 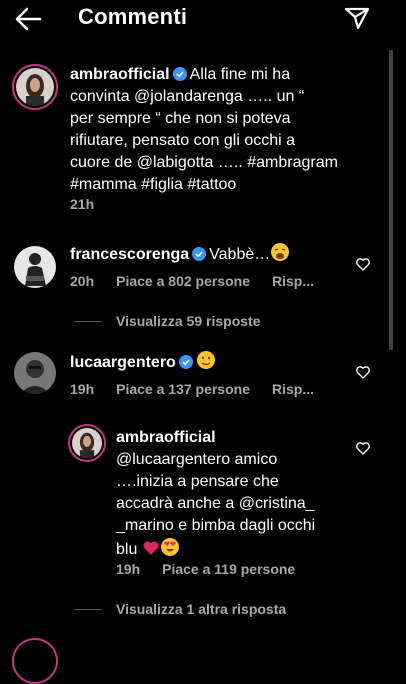 What do you see at coordinates (151, 548) in the screenshot?
I see `red-heart-emoji-icon` at bounding box center [151, 548].